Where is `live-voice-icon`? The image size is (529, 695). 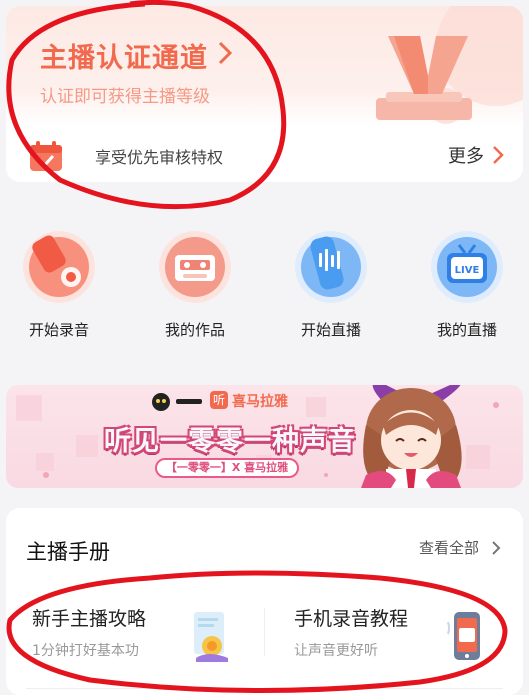
live-voice-icon is located at coordinates (331, 267).